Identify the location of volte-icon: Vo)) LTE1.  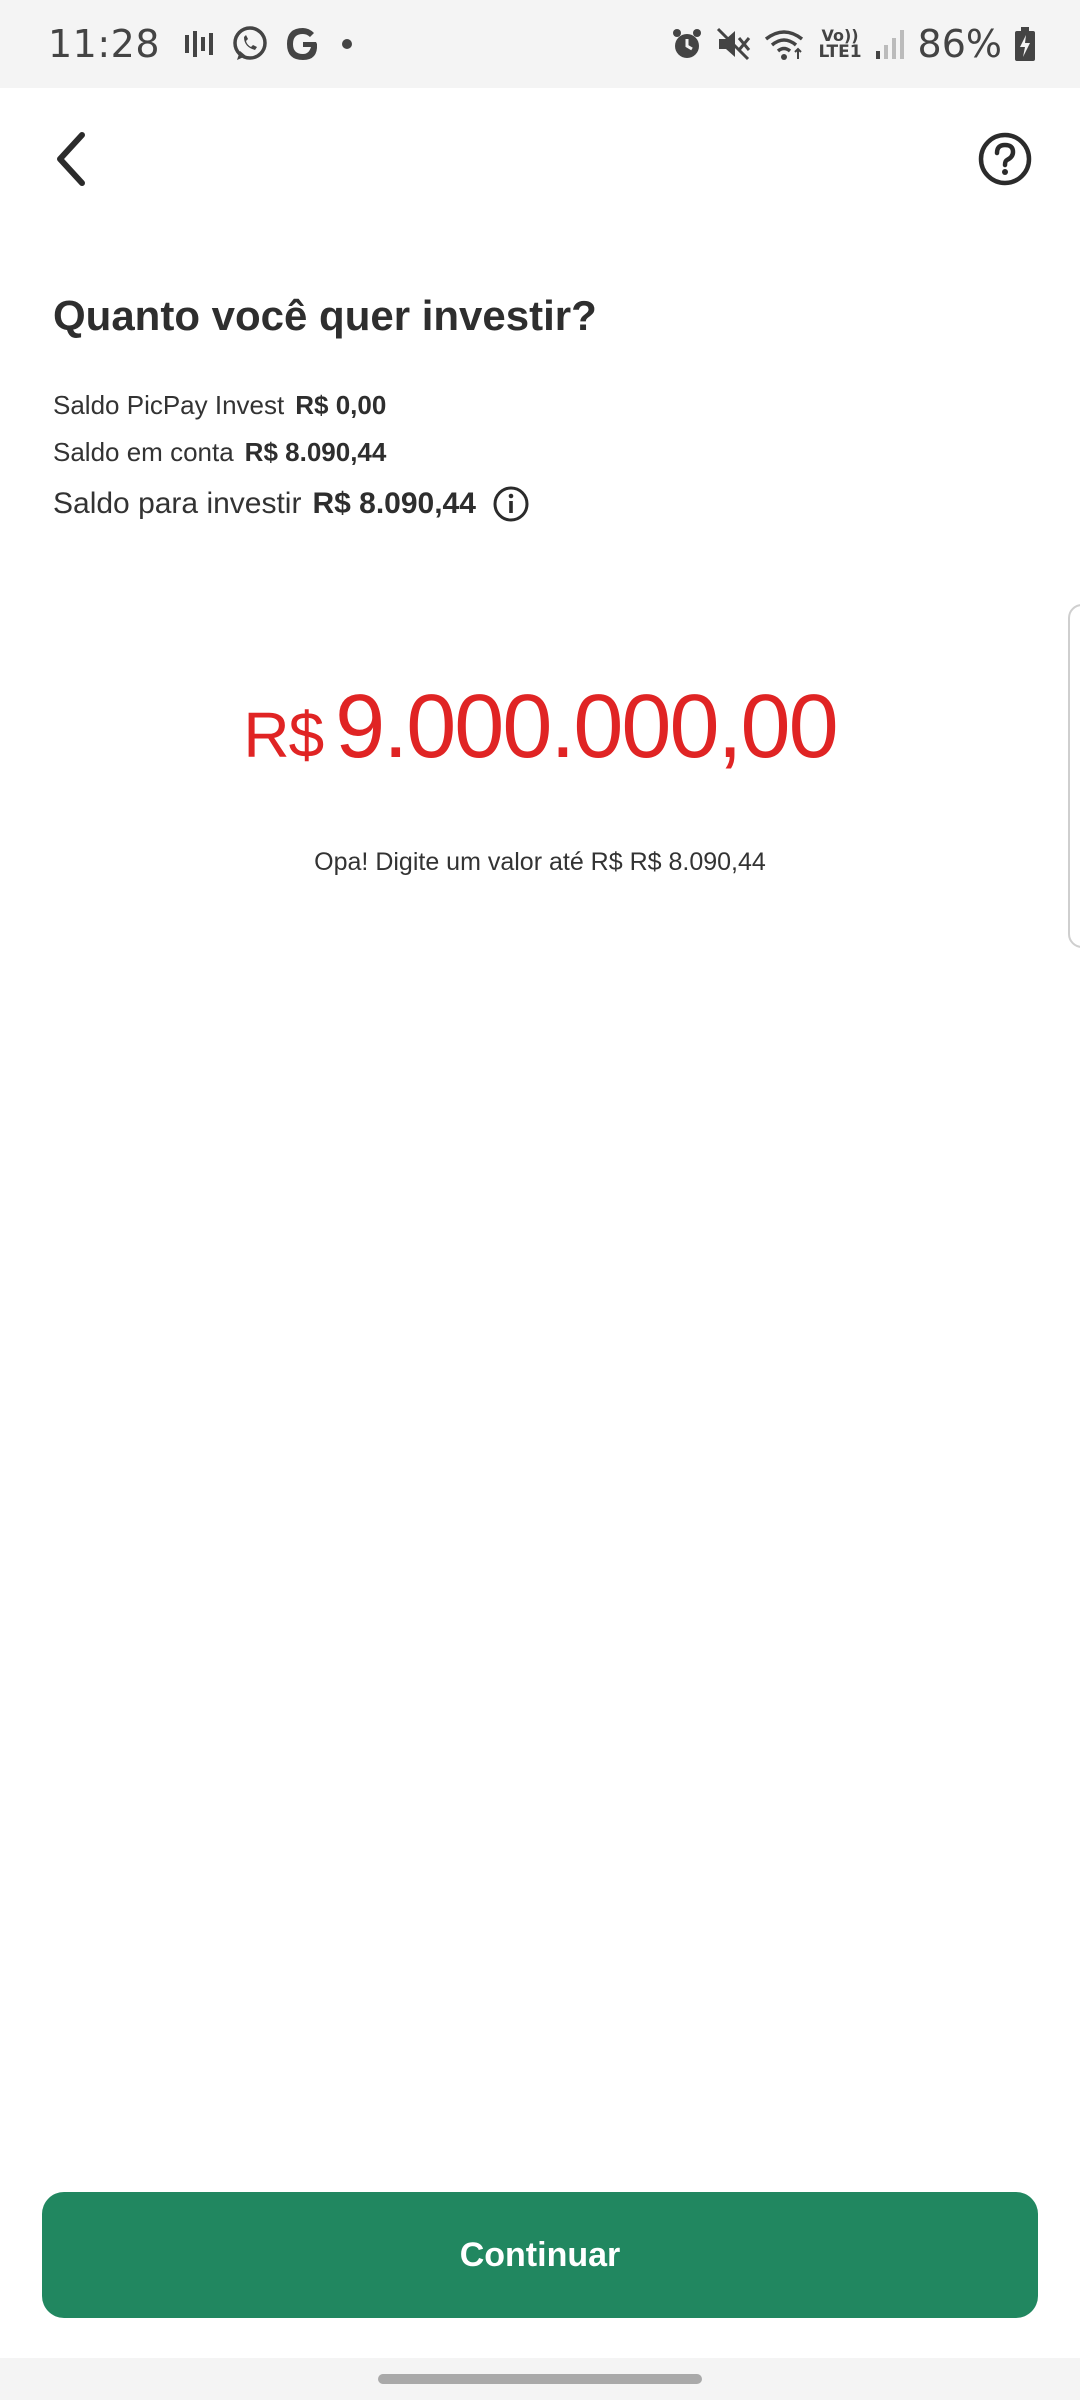
(840, 44).